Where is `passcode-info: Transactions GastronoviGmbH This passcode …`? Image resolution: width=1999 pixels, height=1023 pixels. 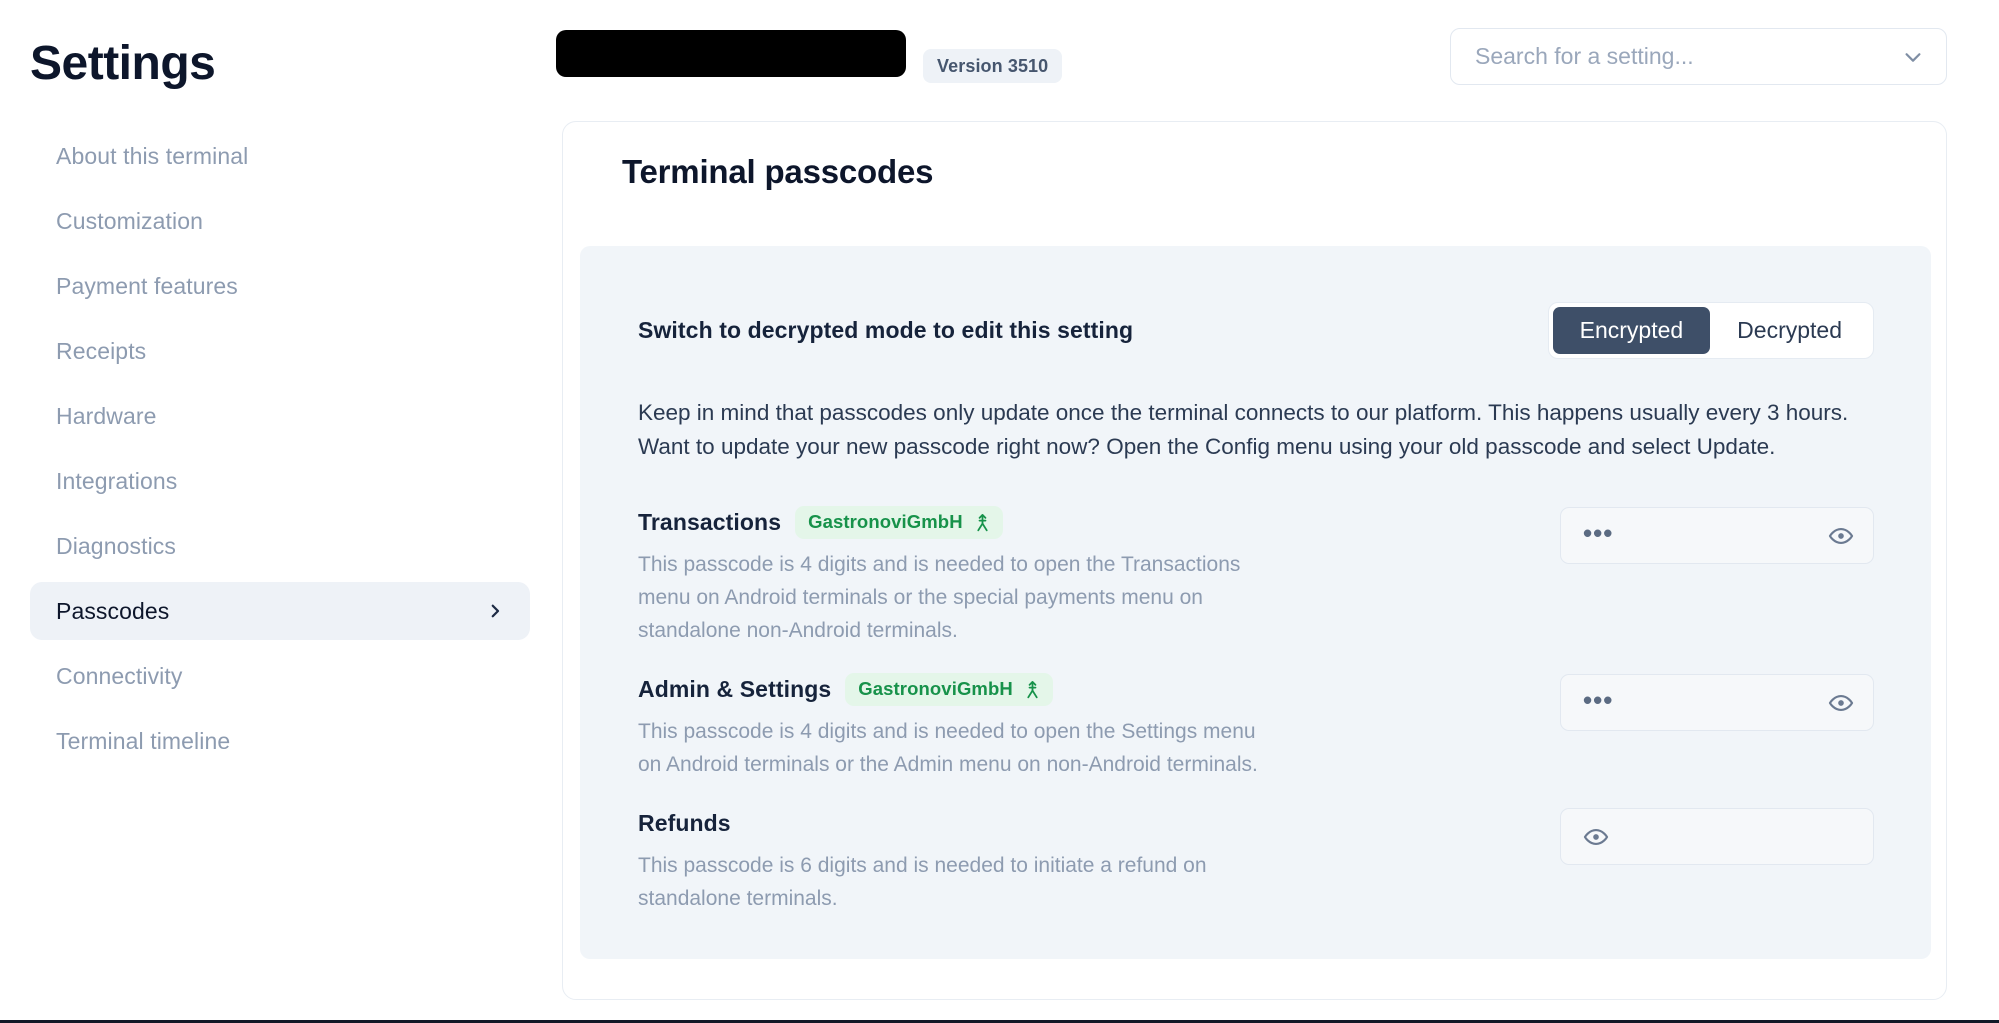
passcode-info: Transactions GastronoviGmbH This passcode … is located at coordinates (958, 576).